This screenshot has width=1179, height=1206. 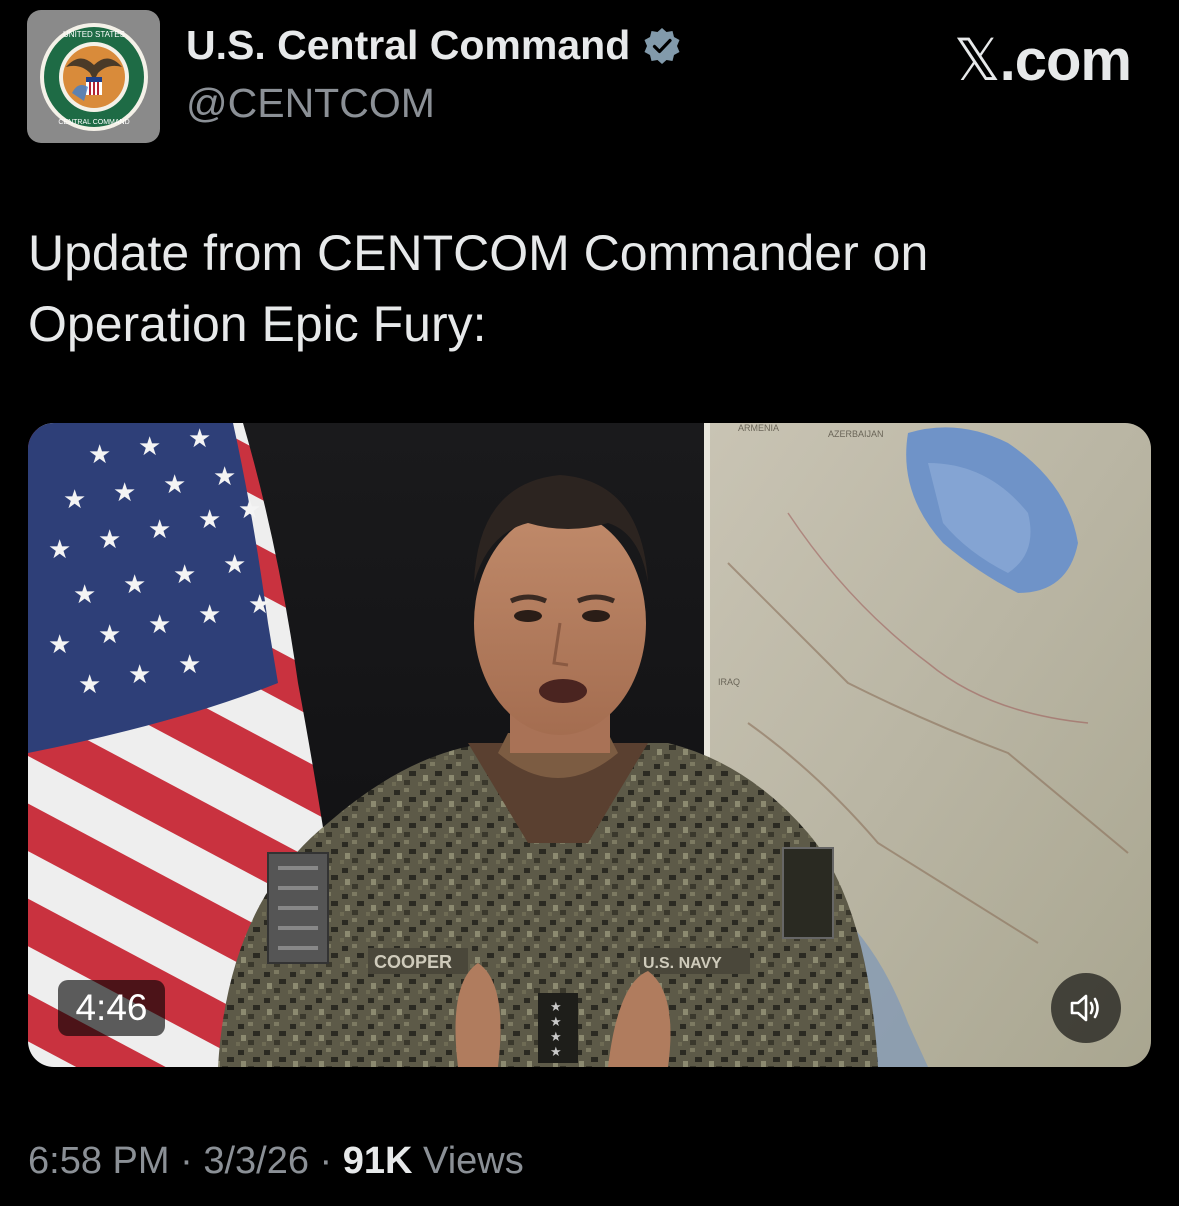 What do you see at coordinates (310, 103) in the screenshot?
I see `author-handle: @CENTCOM` at bounding box center [310, 103].